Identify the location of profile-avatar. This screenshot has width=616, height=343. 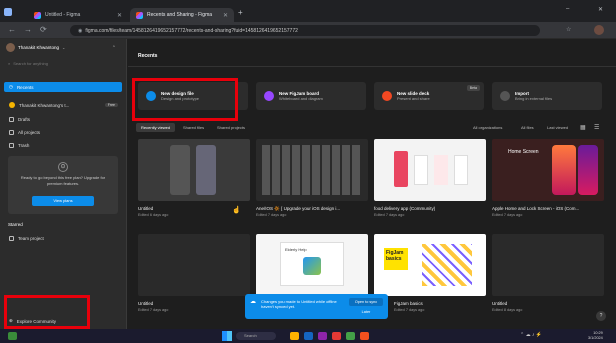
(599, 30).